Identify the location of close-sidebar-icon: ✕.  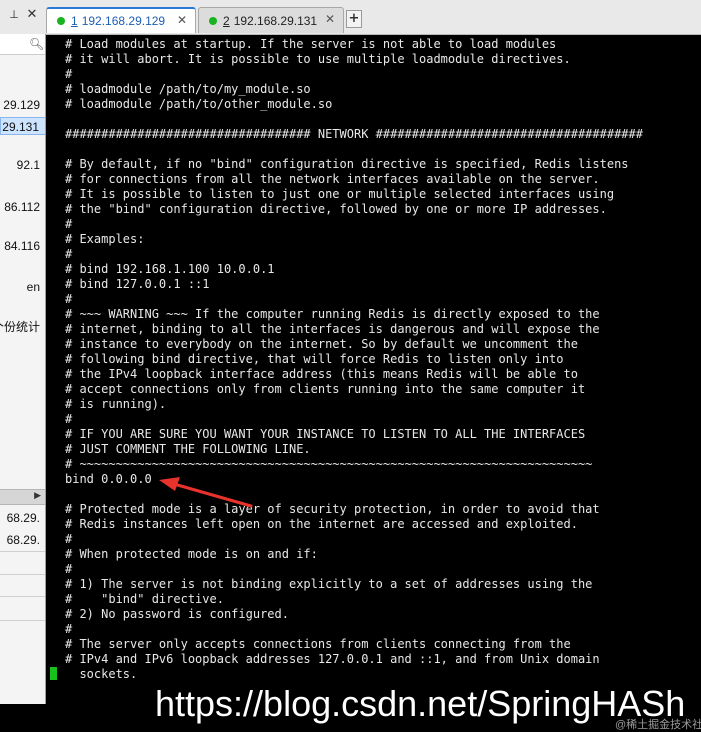
(32, 16).